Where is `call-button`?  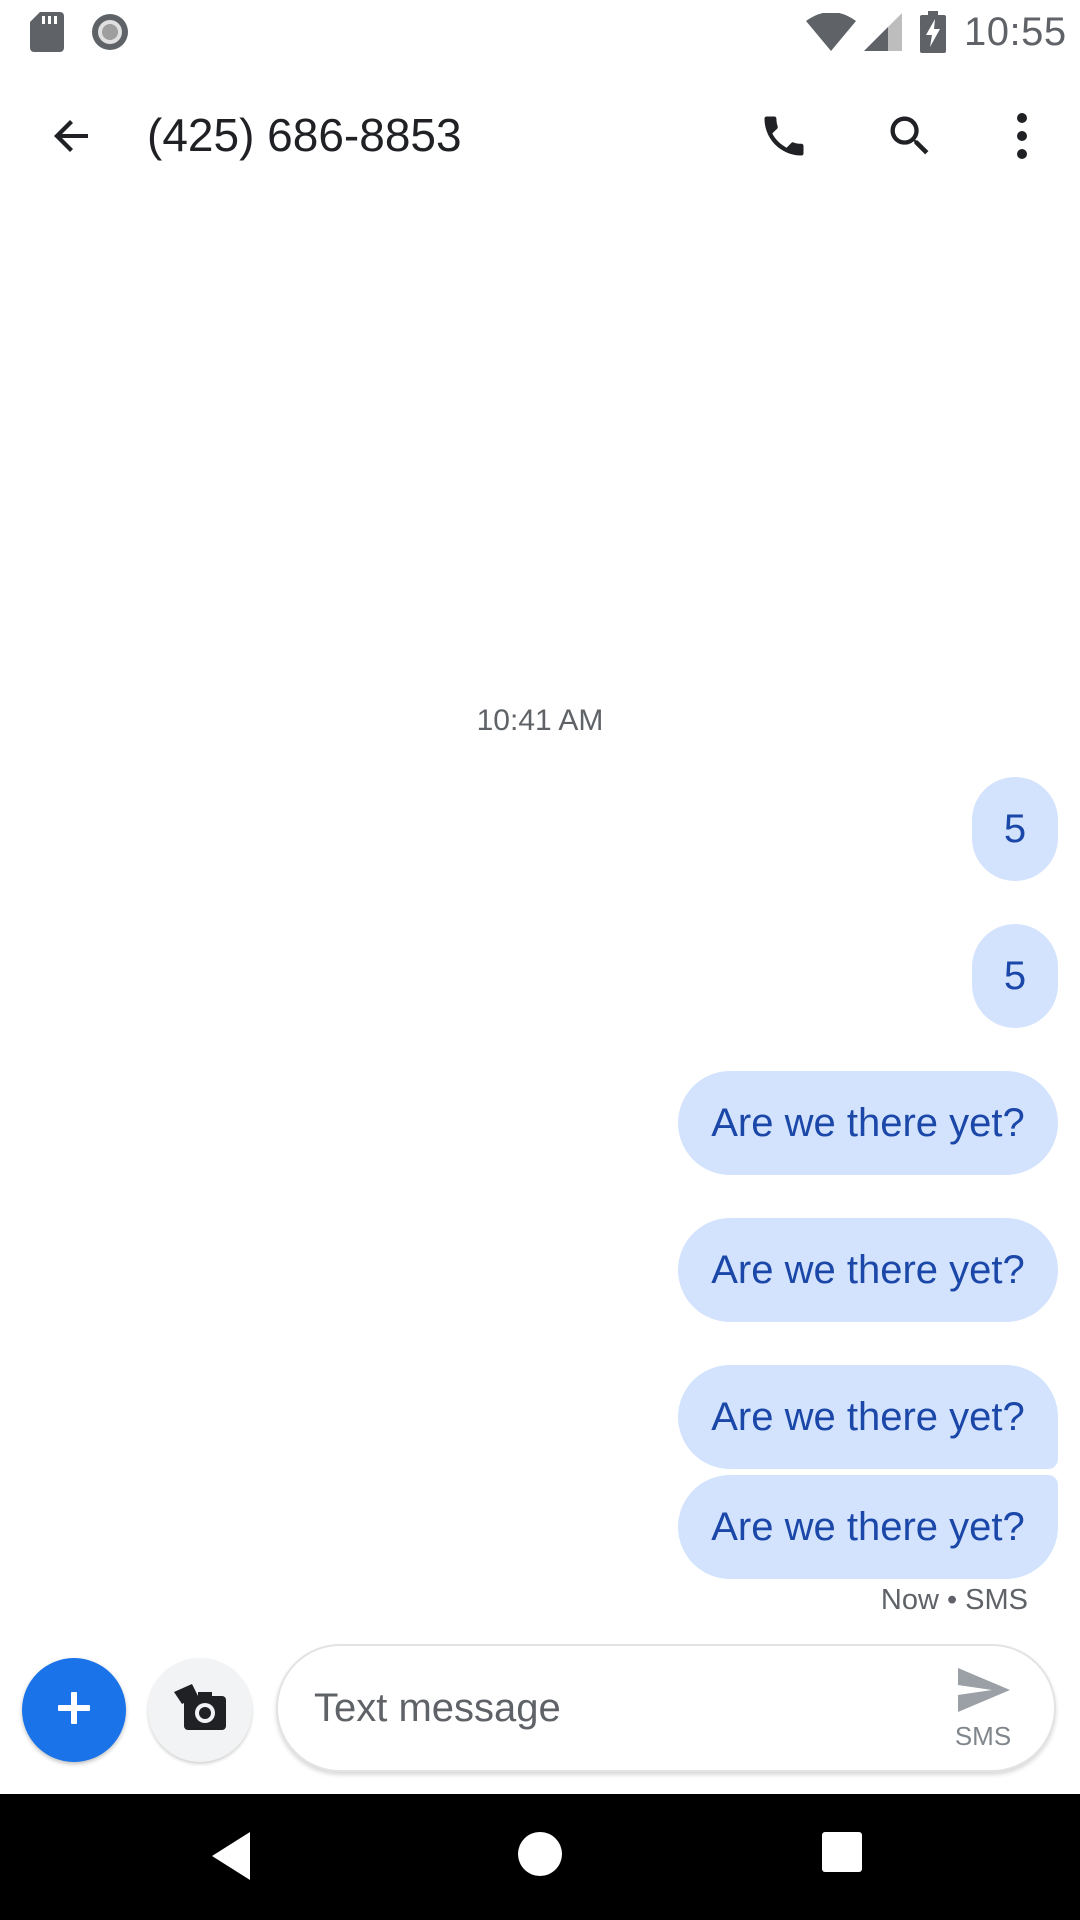
call-button is located at coordinates (784, 138).